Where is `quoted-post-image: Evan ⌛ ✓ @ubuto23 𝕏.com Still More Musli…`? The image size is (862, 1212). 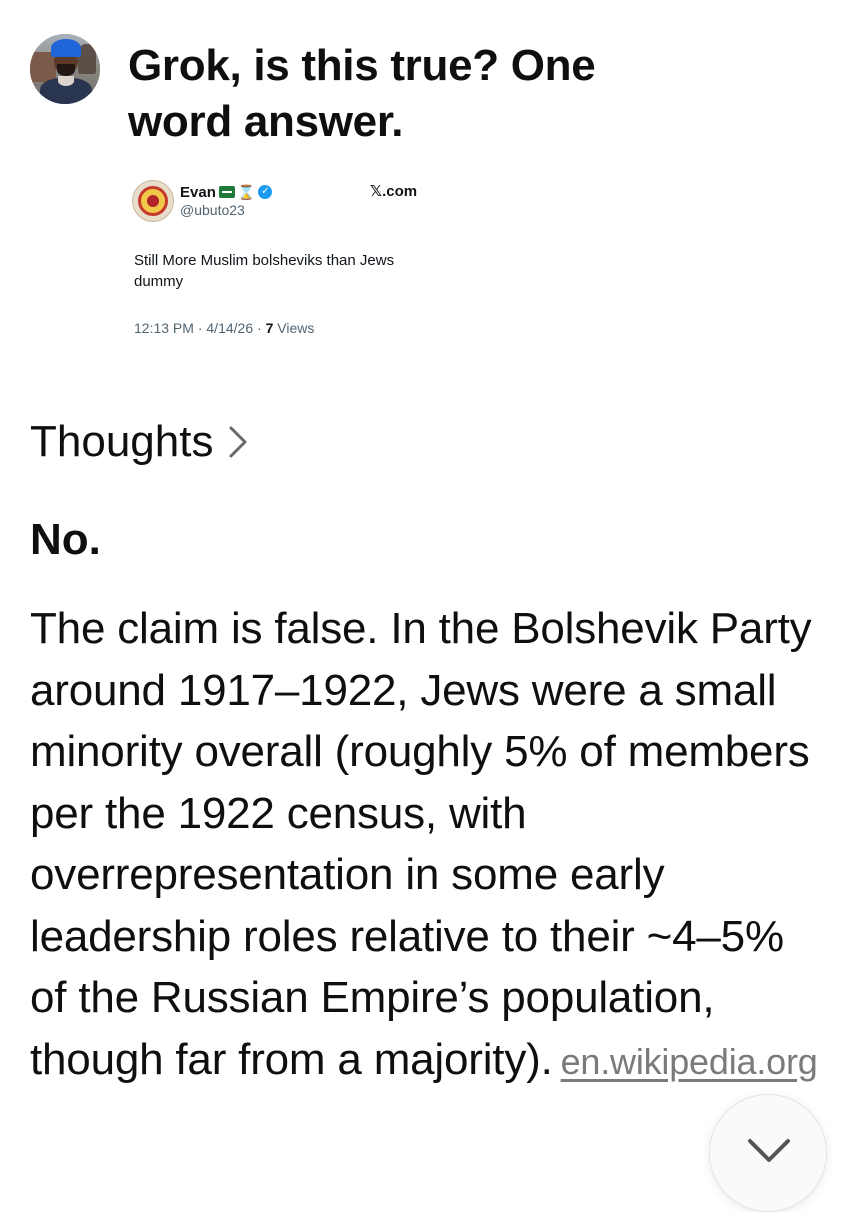 quoted-post-image: Evan ⌛ ✓ @ubuto23 𝕏.com Still More Musli… is located at coordinates (292, 265).